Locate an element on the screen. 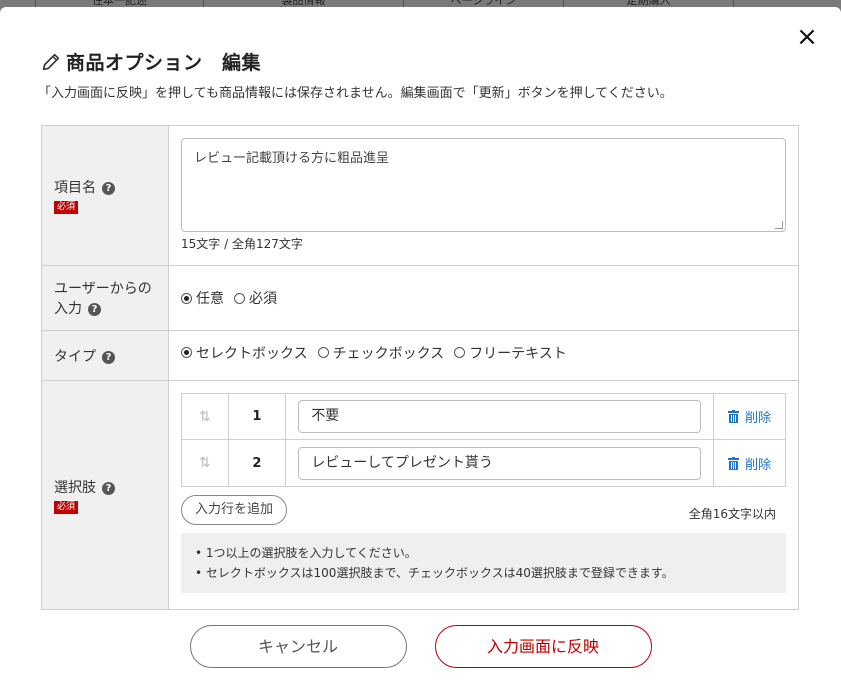  choice-row: ⇅ 2 レビューしてプレゼント貰う 削除 is located at coordinates (483, 463).